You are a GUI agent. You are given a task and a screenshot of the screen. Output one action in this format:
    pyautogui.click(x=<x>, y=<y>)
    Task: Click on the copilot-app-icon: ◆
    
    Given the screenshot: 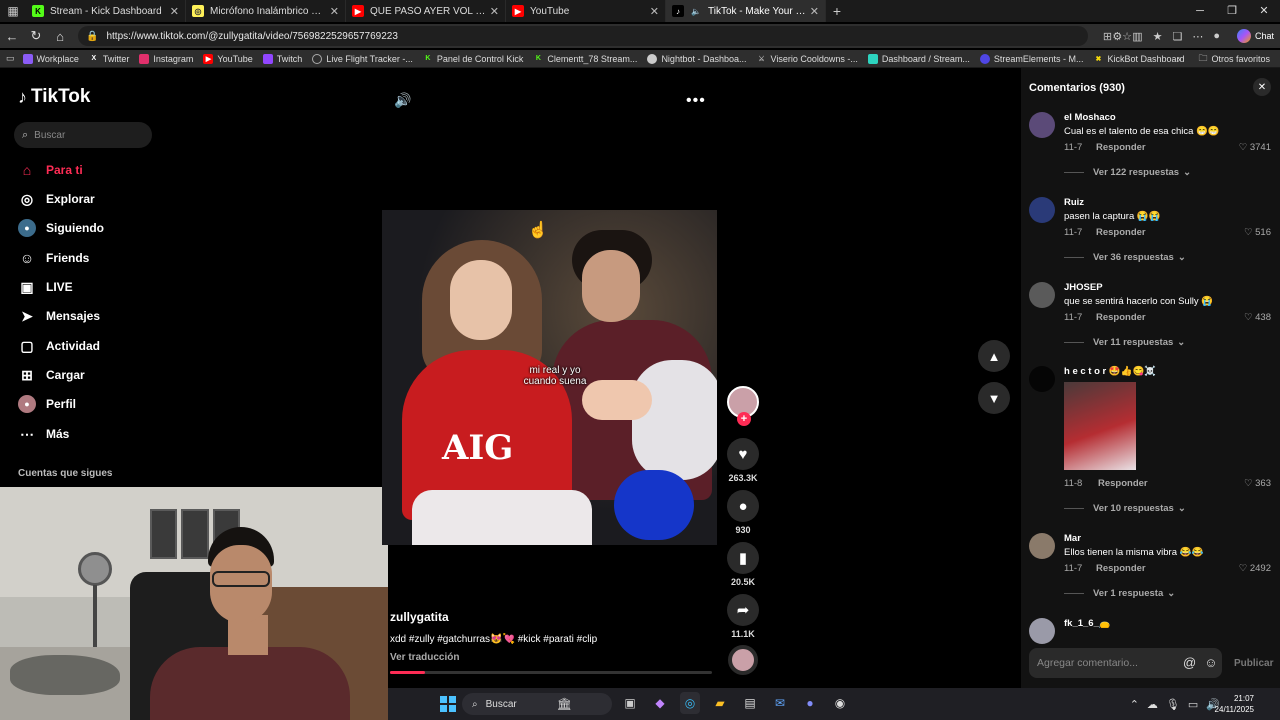 What is the action you would take?
    pyautogui.click(x=660, y=703)
    